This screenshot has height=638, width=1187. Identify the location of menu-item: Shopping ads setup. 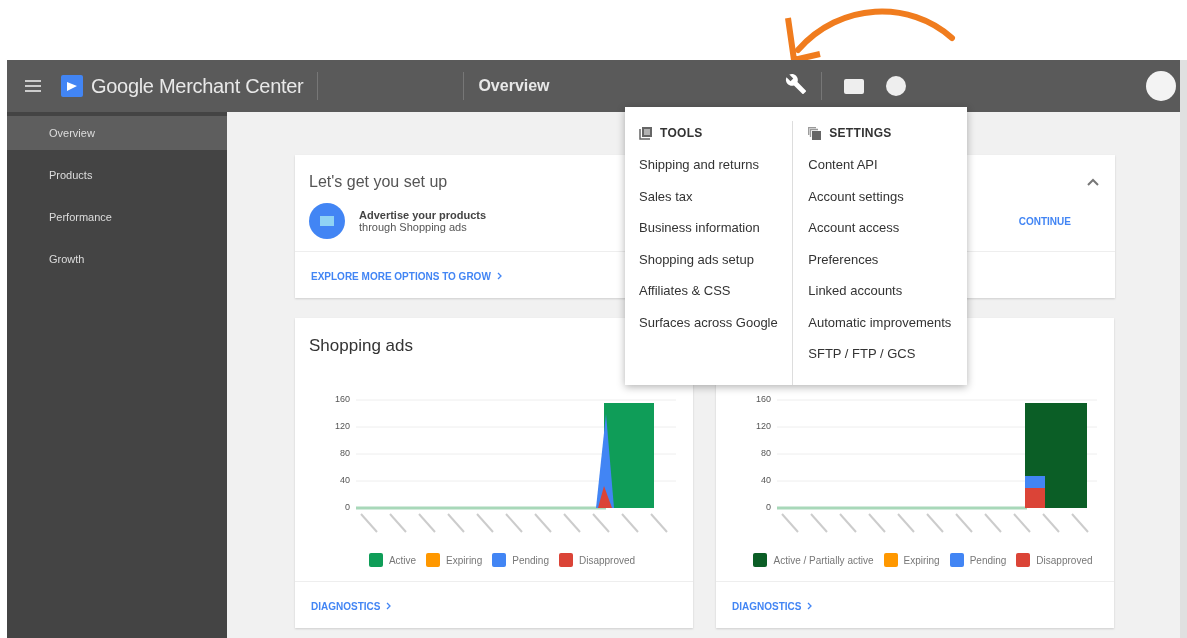
(716, 265).